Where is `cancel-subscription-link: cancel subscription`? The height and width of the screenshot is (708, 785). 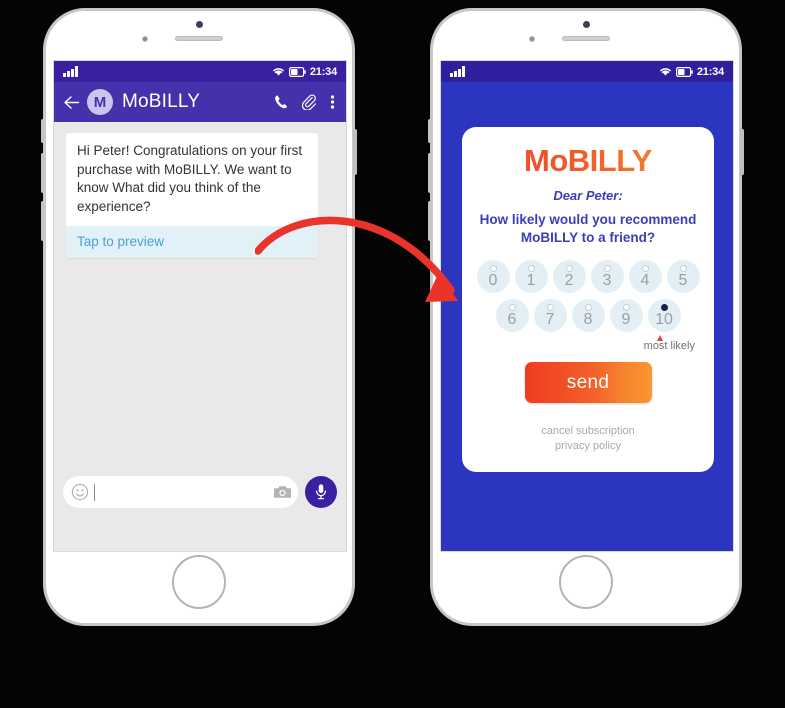 cancel-subscription-link: cancel subscription is located at coordinates (588, 431).